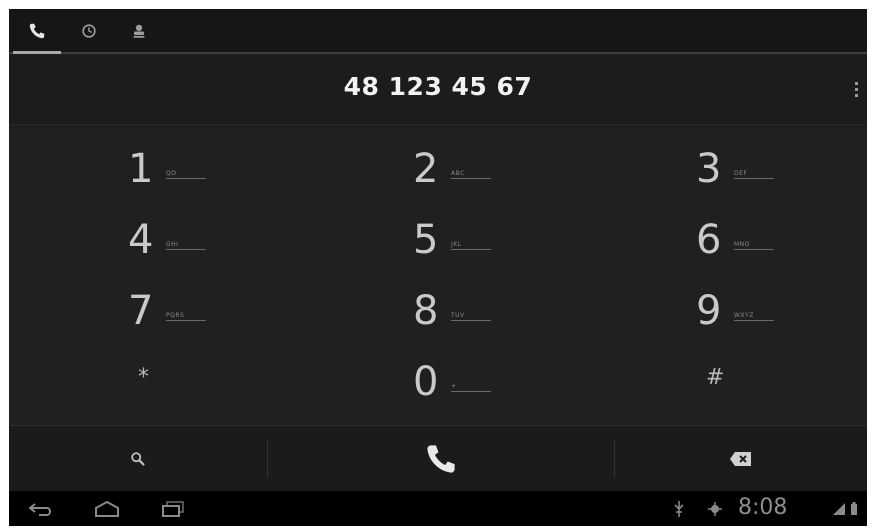  Describe the element at coordinates (715, 508) in the screenshot. I see `debug-icon` at that location.